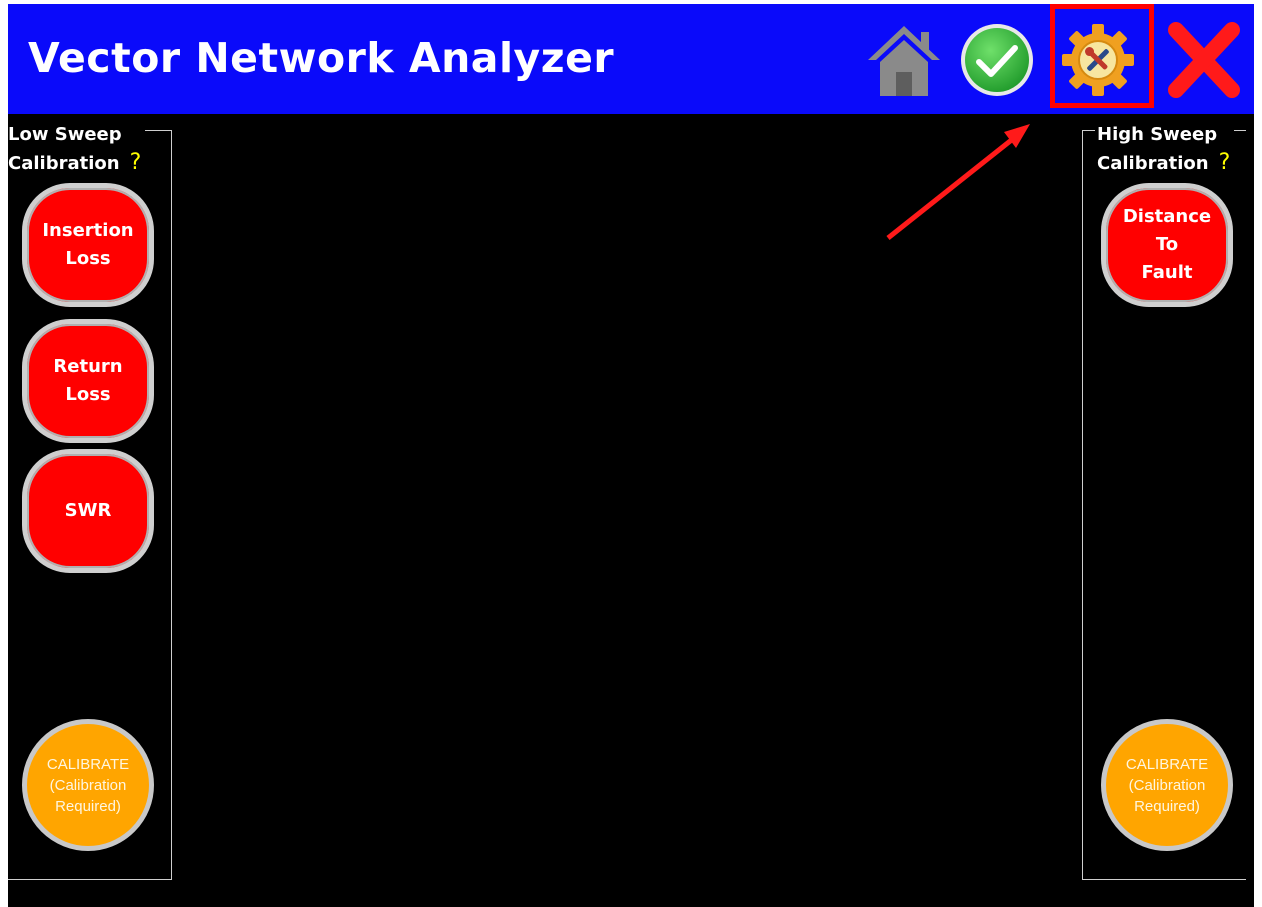 Image resolution: width=1262 pixels, height=907 pixels. What do you see at coordinates (1157, 134) in the screenshot?
I see `high-sweep-title-line1: High Sweep` at bounding box center [1157, 134].